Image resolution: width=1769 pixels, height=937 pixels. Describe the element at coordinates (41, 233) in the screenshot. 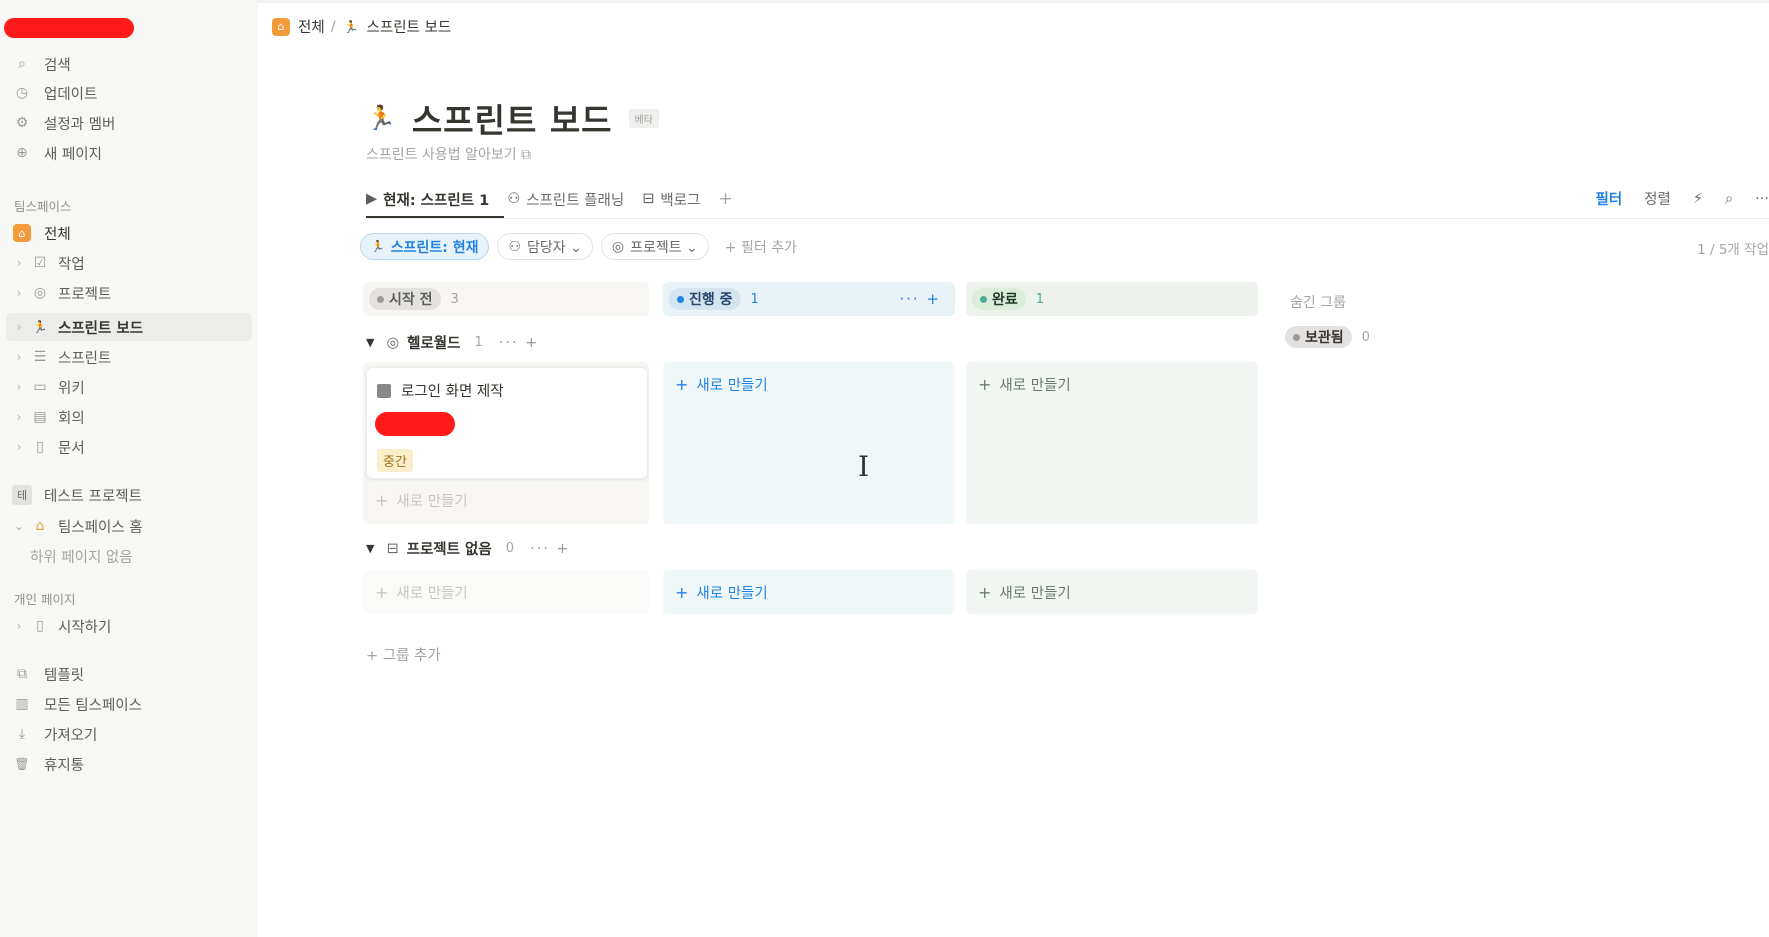

I see `sidebar-item-all: ⌂ 전체` at that location.